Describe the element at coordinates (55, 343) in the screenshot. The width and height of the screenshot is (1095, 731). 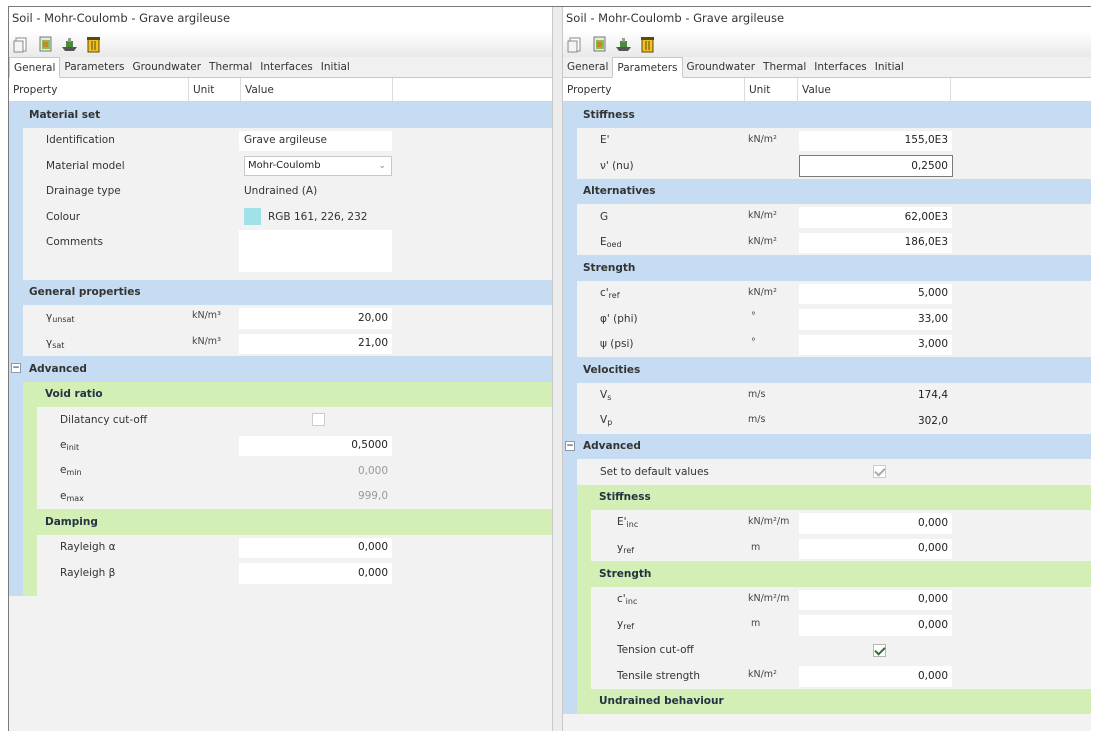
I see `gamma-sat-label: γsat` at that location.